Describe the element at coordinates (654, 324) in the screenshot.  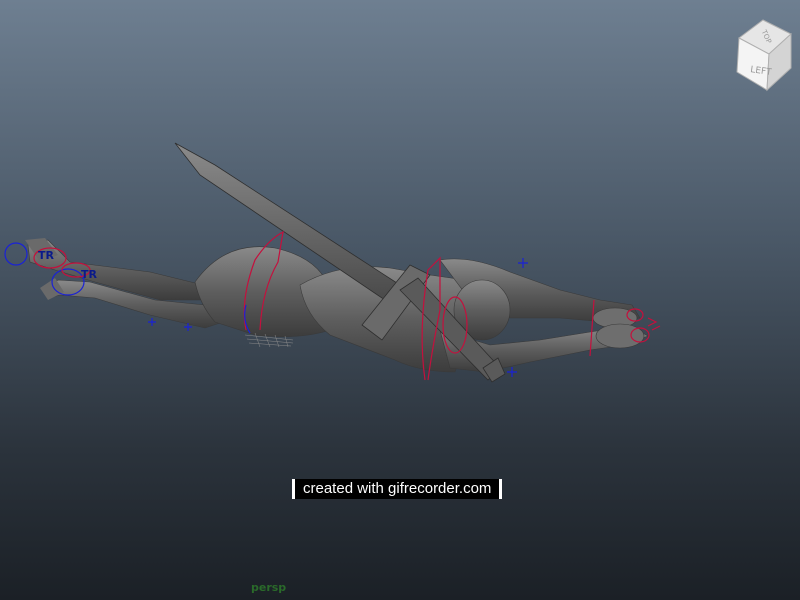
I see `fingertip-control` at that location.